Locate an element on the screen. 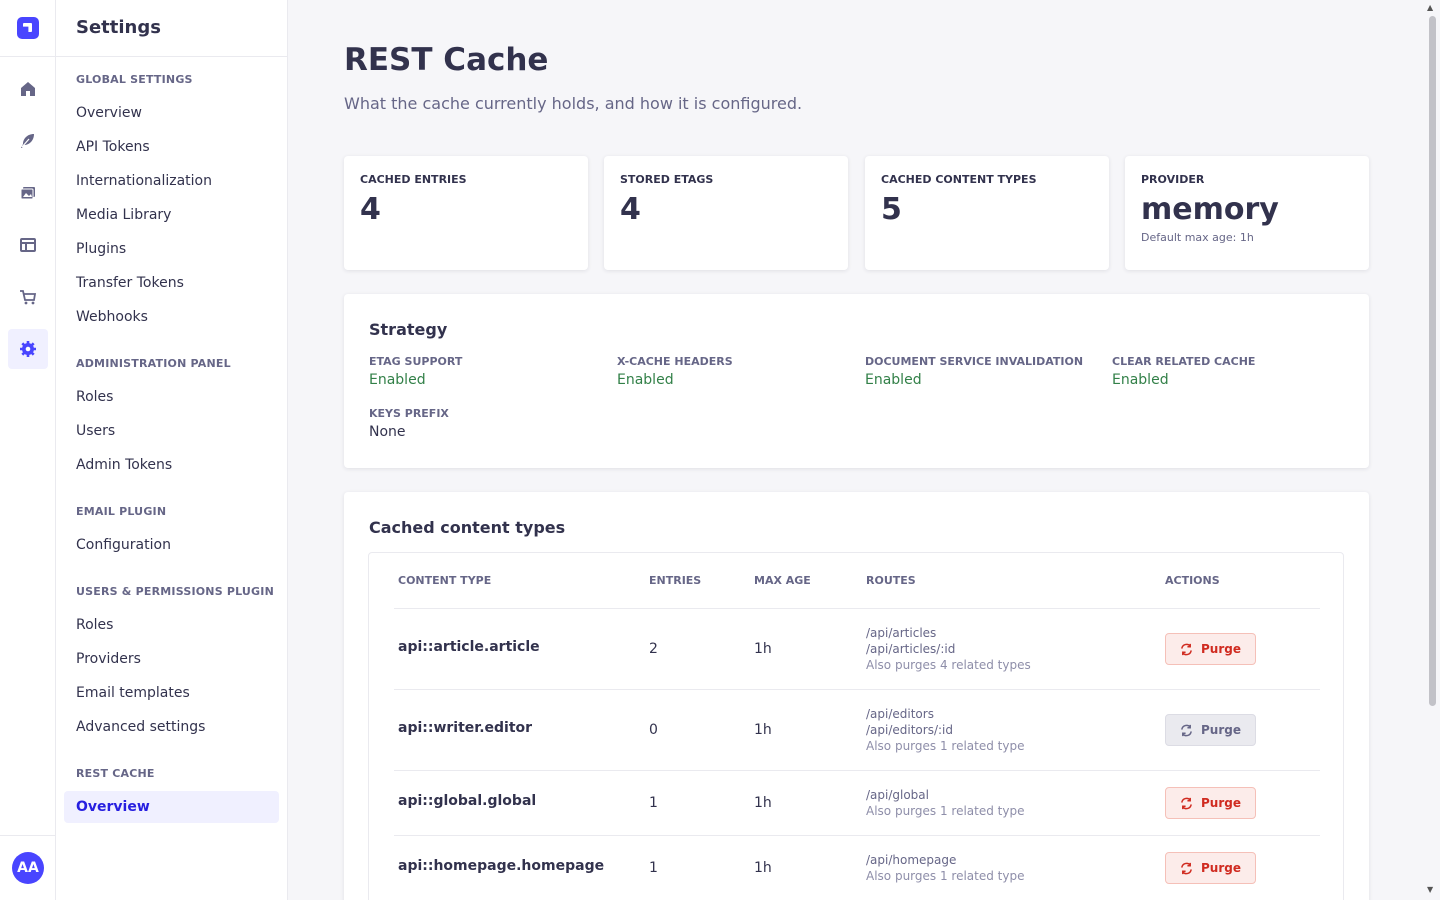  stat-label: Cached content types is located at coordinates (959, 179).